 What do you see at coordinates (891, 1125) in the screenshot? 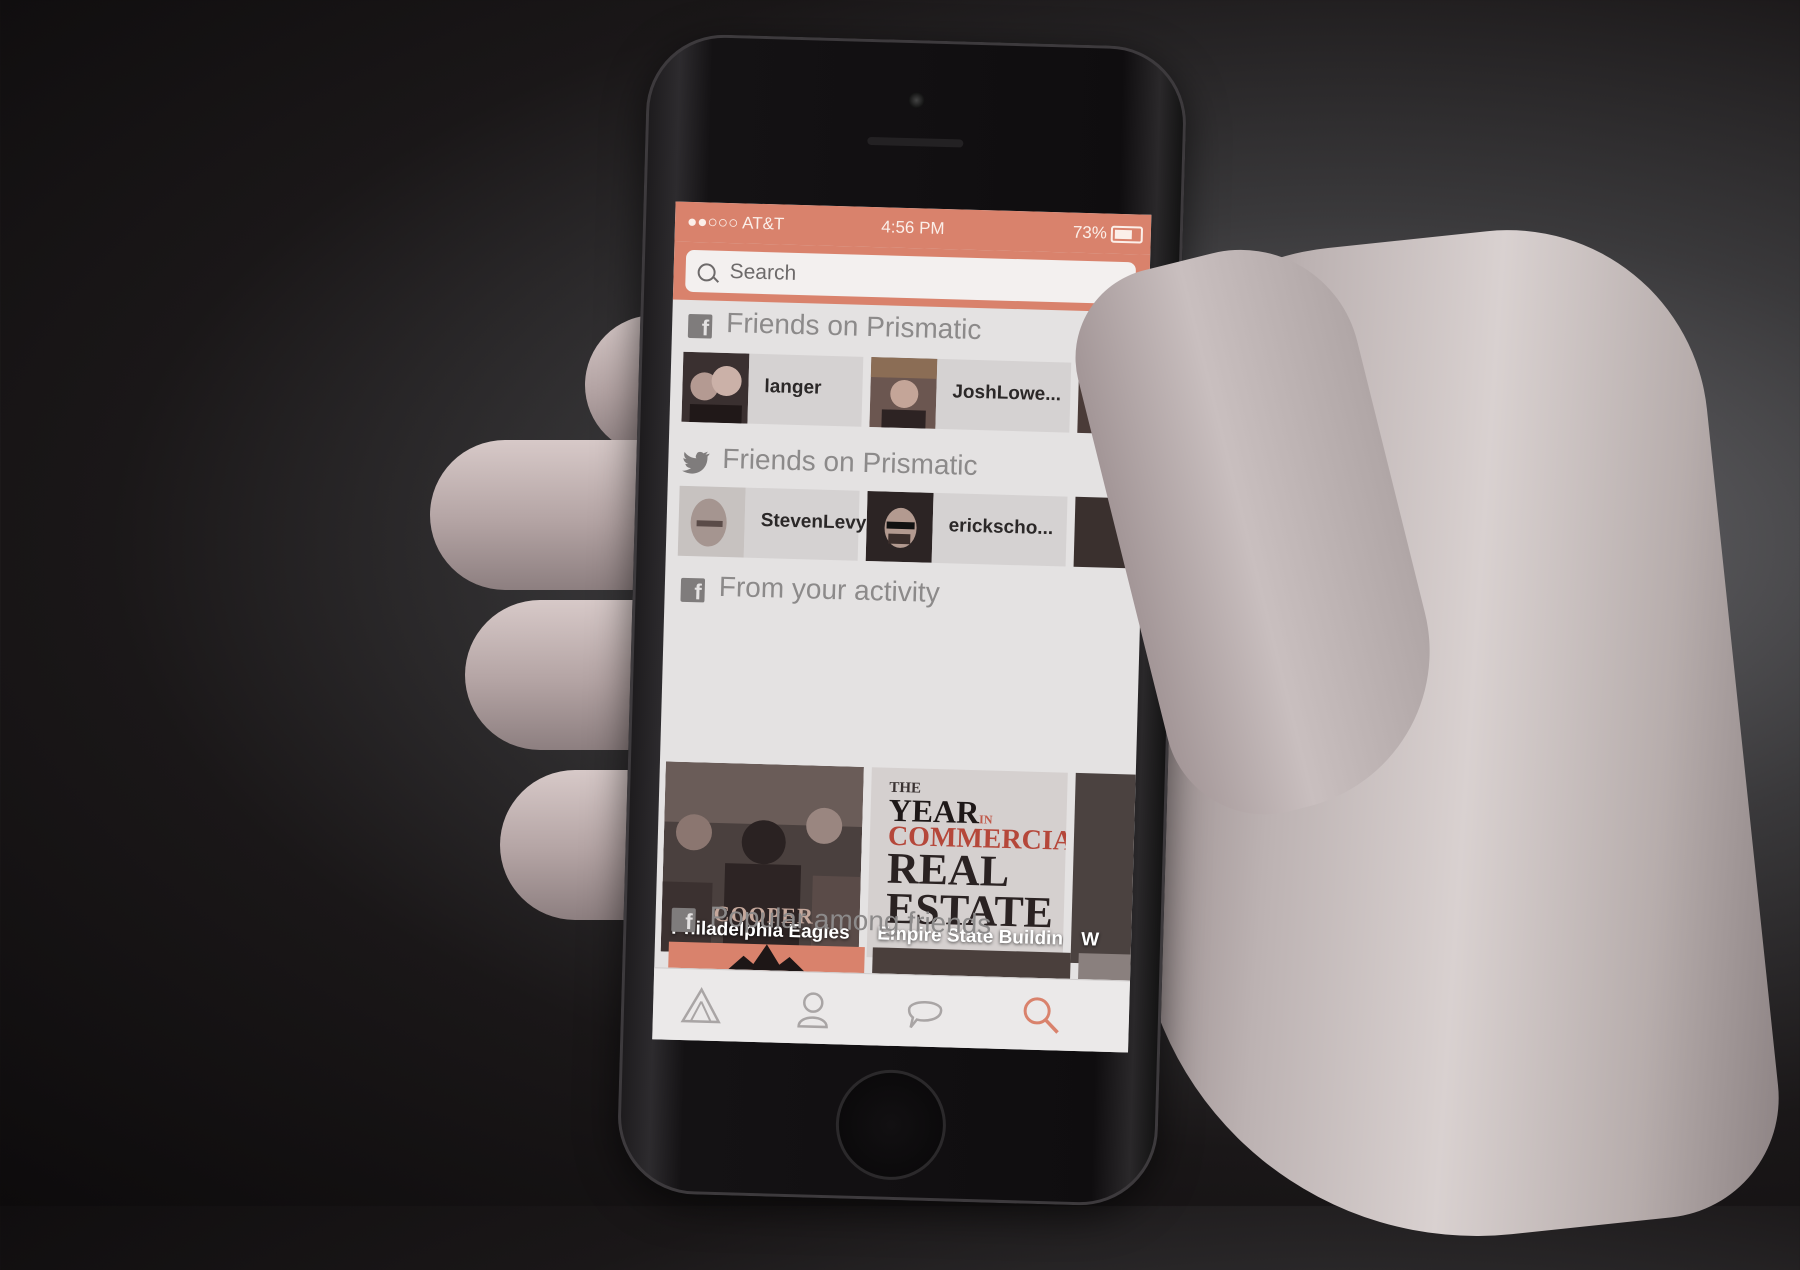
I see `home-button` at bounding box center [891, 1125].